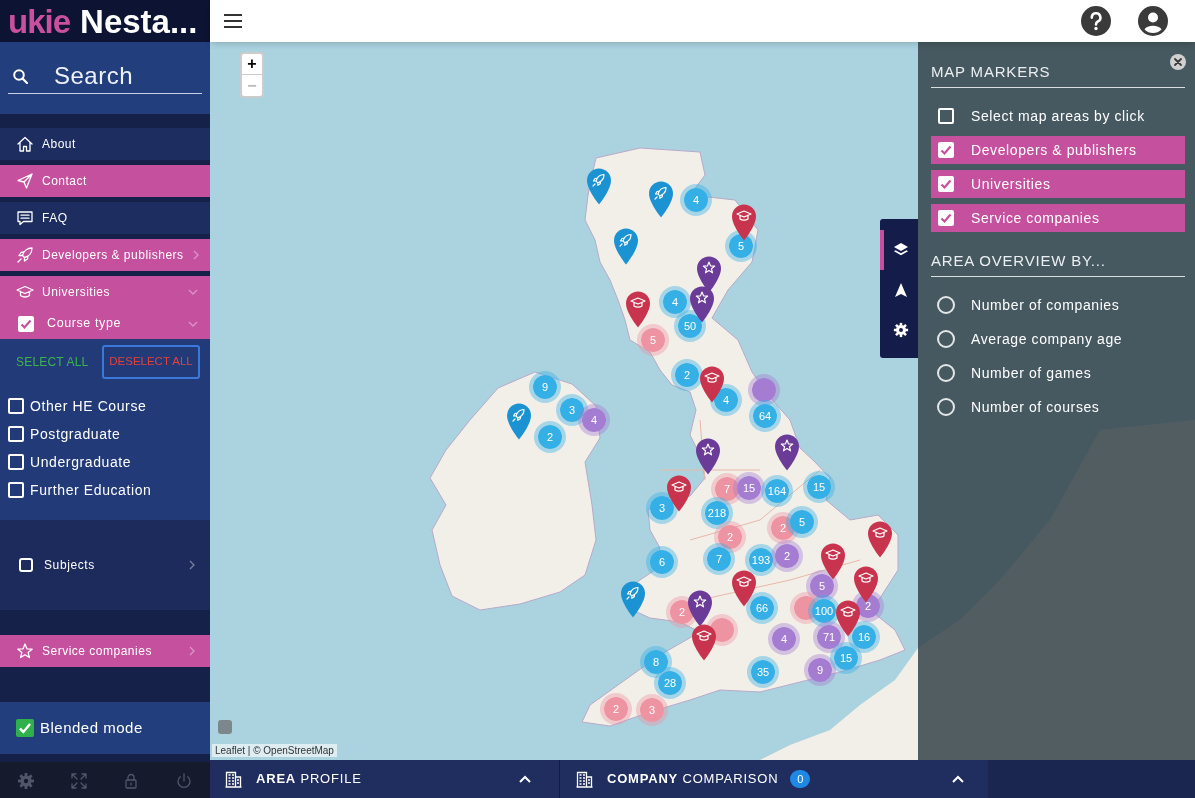 The height and width of the screenshot is (798, 1195). I want to click on blended-mode-toggle: Blended mode, so click(79, 728).